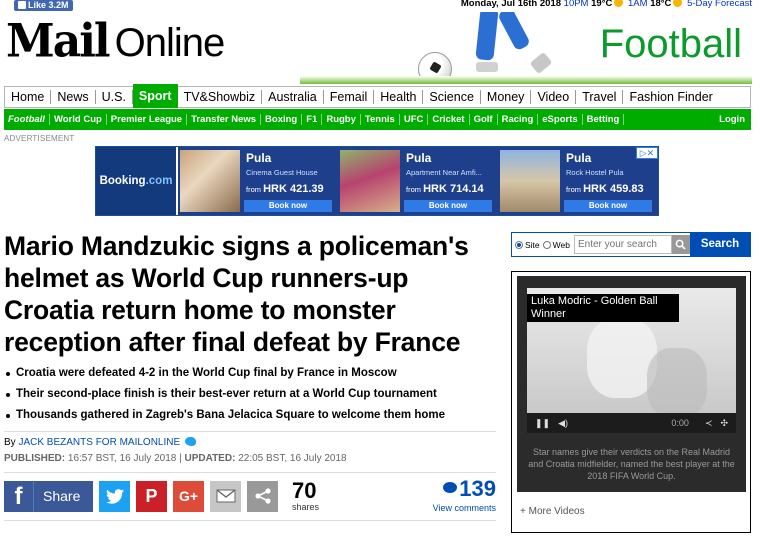 Image resolution: width=760 pixels, height=537 pixels. Describe the element at coordinates (58, 41) in the screenshot. I see `logo-mail: Mail` at that location.